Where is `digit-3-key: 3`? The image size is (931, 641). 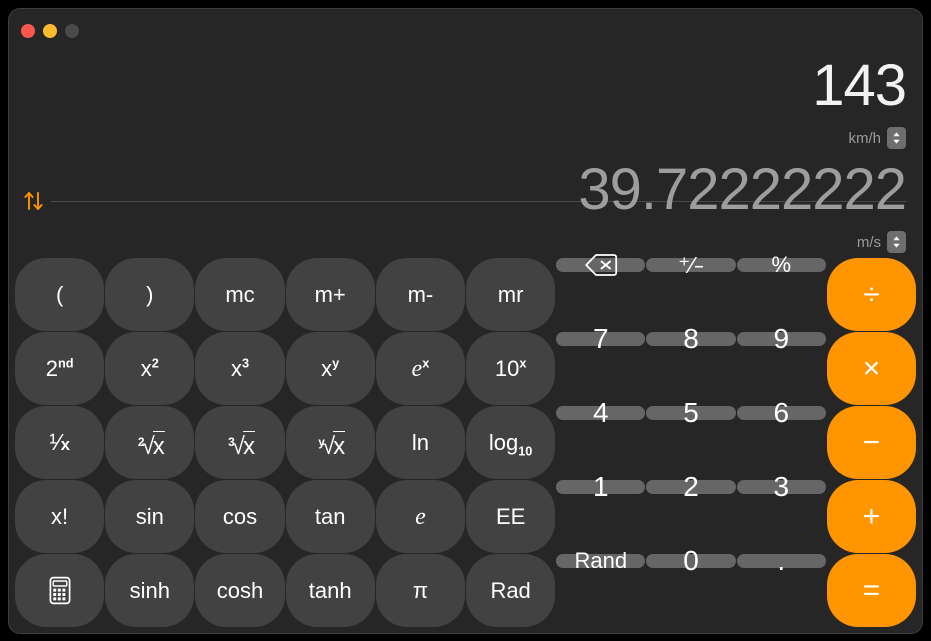 digit-3-key: 3 is located at coordinates (781, 487).